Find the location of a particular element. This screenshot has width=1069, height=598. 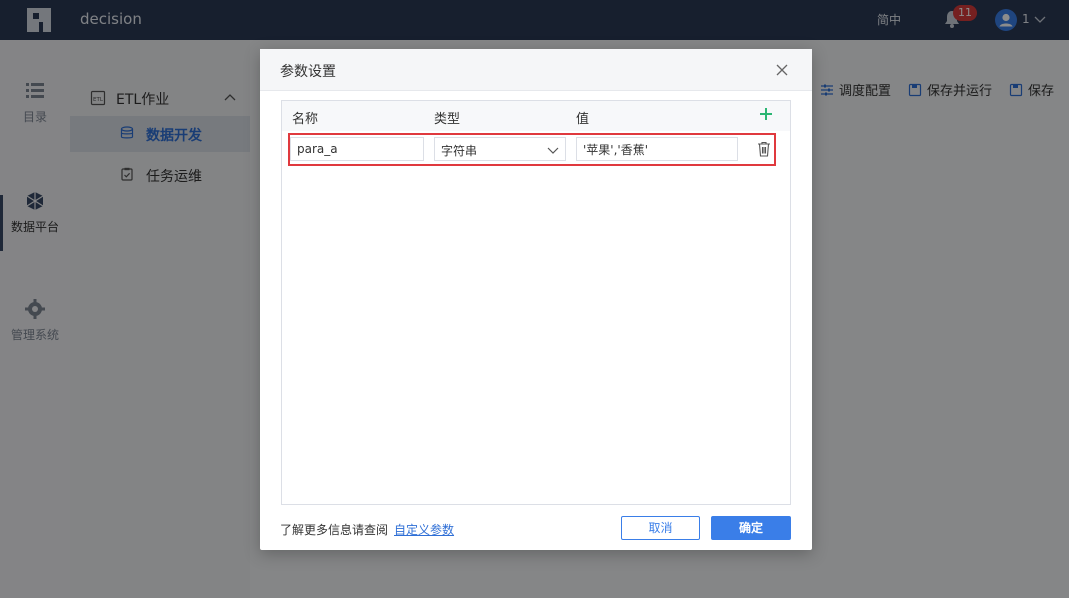

confirm-button: 确定 is located at coordinates (751, 528).